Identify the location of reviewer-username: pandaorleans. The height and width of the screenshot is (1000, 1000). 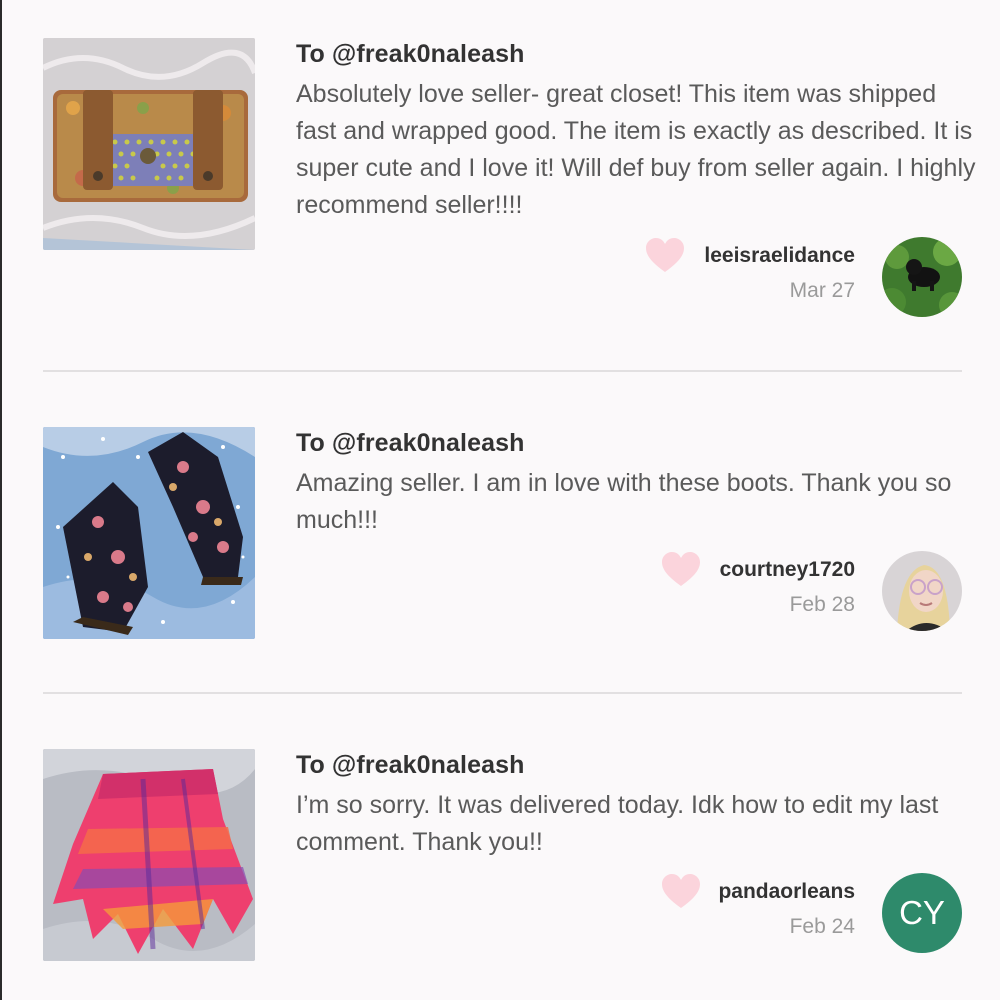
(786, 892).